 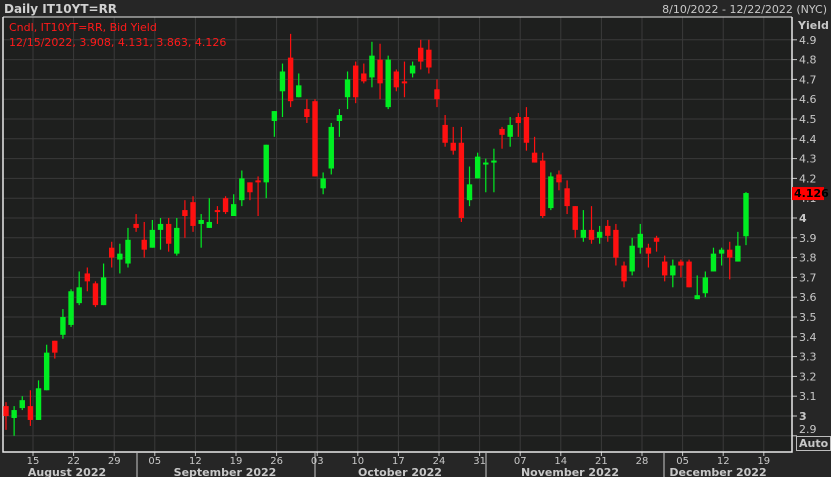 What do you see at coordinates (808, 159) in the screenshot?
I see `y-tick-label: 4.3` at bounding box center [808, 159].